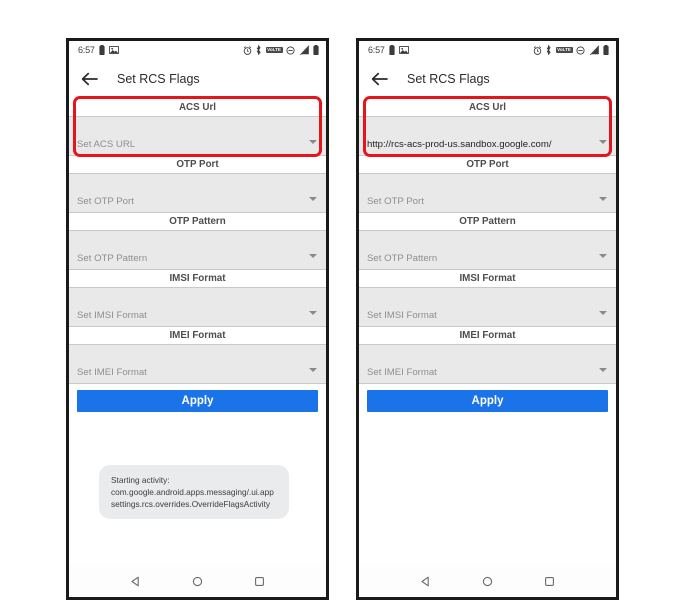  Describe the element at coordinates (197, 136) in the screenshot. I see `acs-url-input: Set ACS URL` at that location.